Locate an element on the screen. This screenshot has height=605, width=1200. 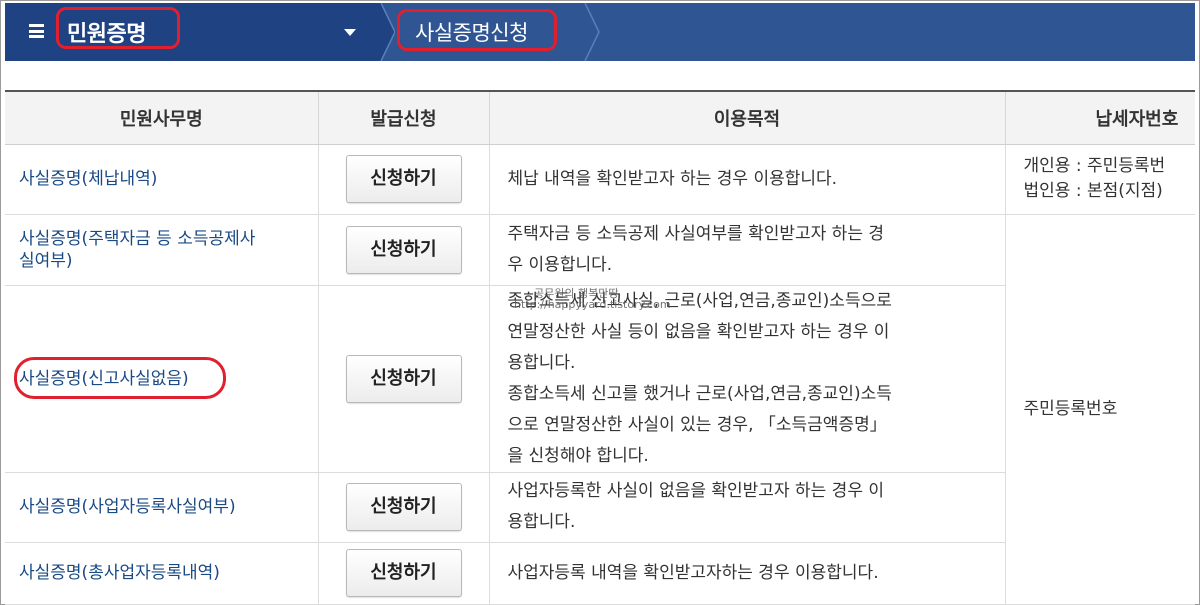
purpose-line: 사업자등록 내역을 확인받고자하는 경우 이용합니다. is located at coordinates (693, 572).